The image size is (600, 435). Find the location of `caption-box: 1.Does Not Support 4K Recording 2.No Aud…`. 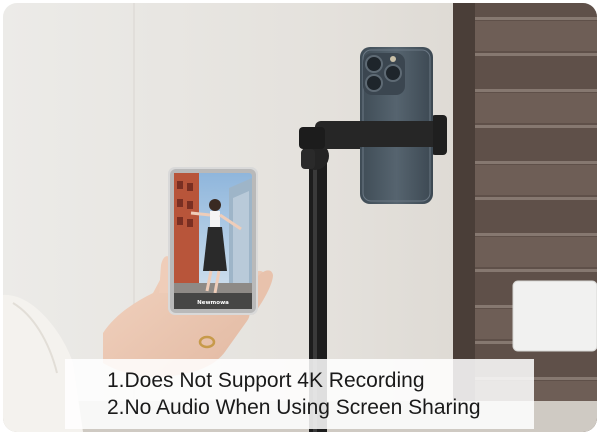

caption-box: 1.Does Not Support 4K Recording 2.No Aud… is located at coordinates (299, 394).